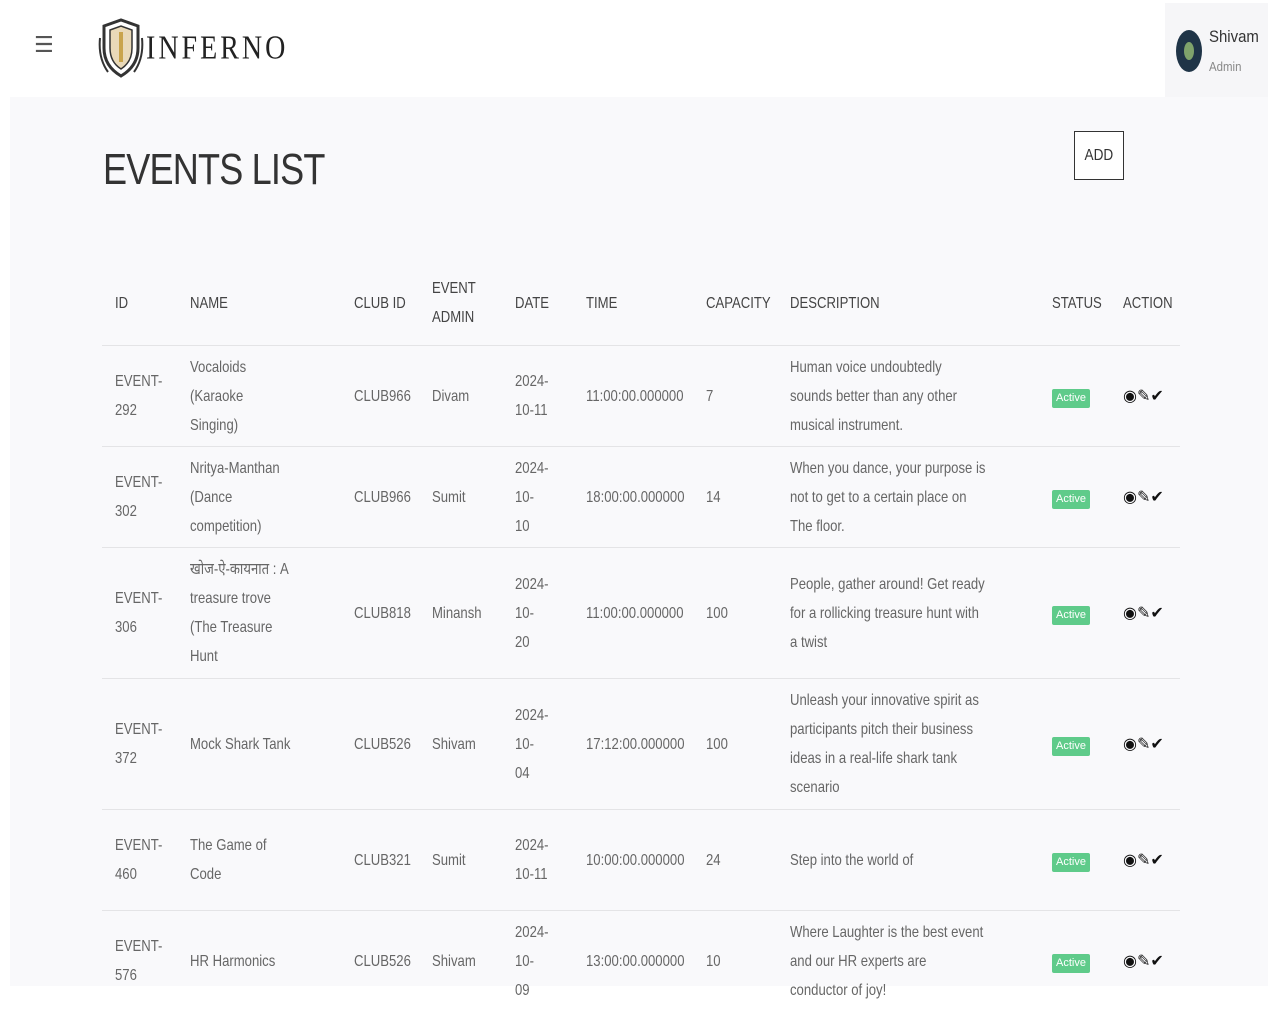 The image size is (1274, 1012). Describe the element at coordinates (380, 303) in the screenshot. I see `column-header-club-id: CLUB ID` at that location.